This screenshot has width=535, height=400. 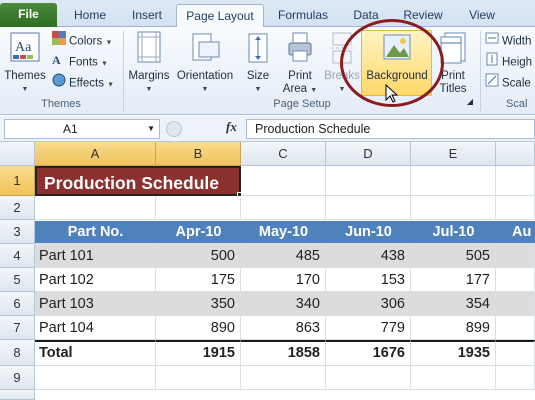 I want to click on effects-button: Effects ▼, so click(x=83, y=83).